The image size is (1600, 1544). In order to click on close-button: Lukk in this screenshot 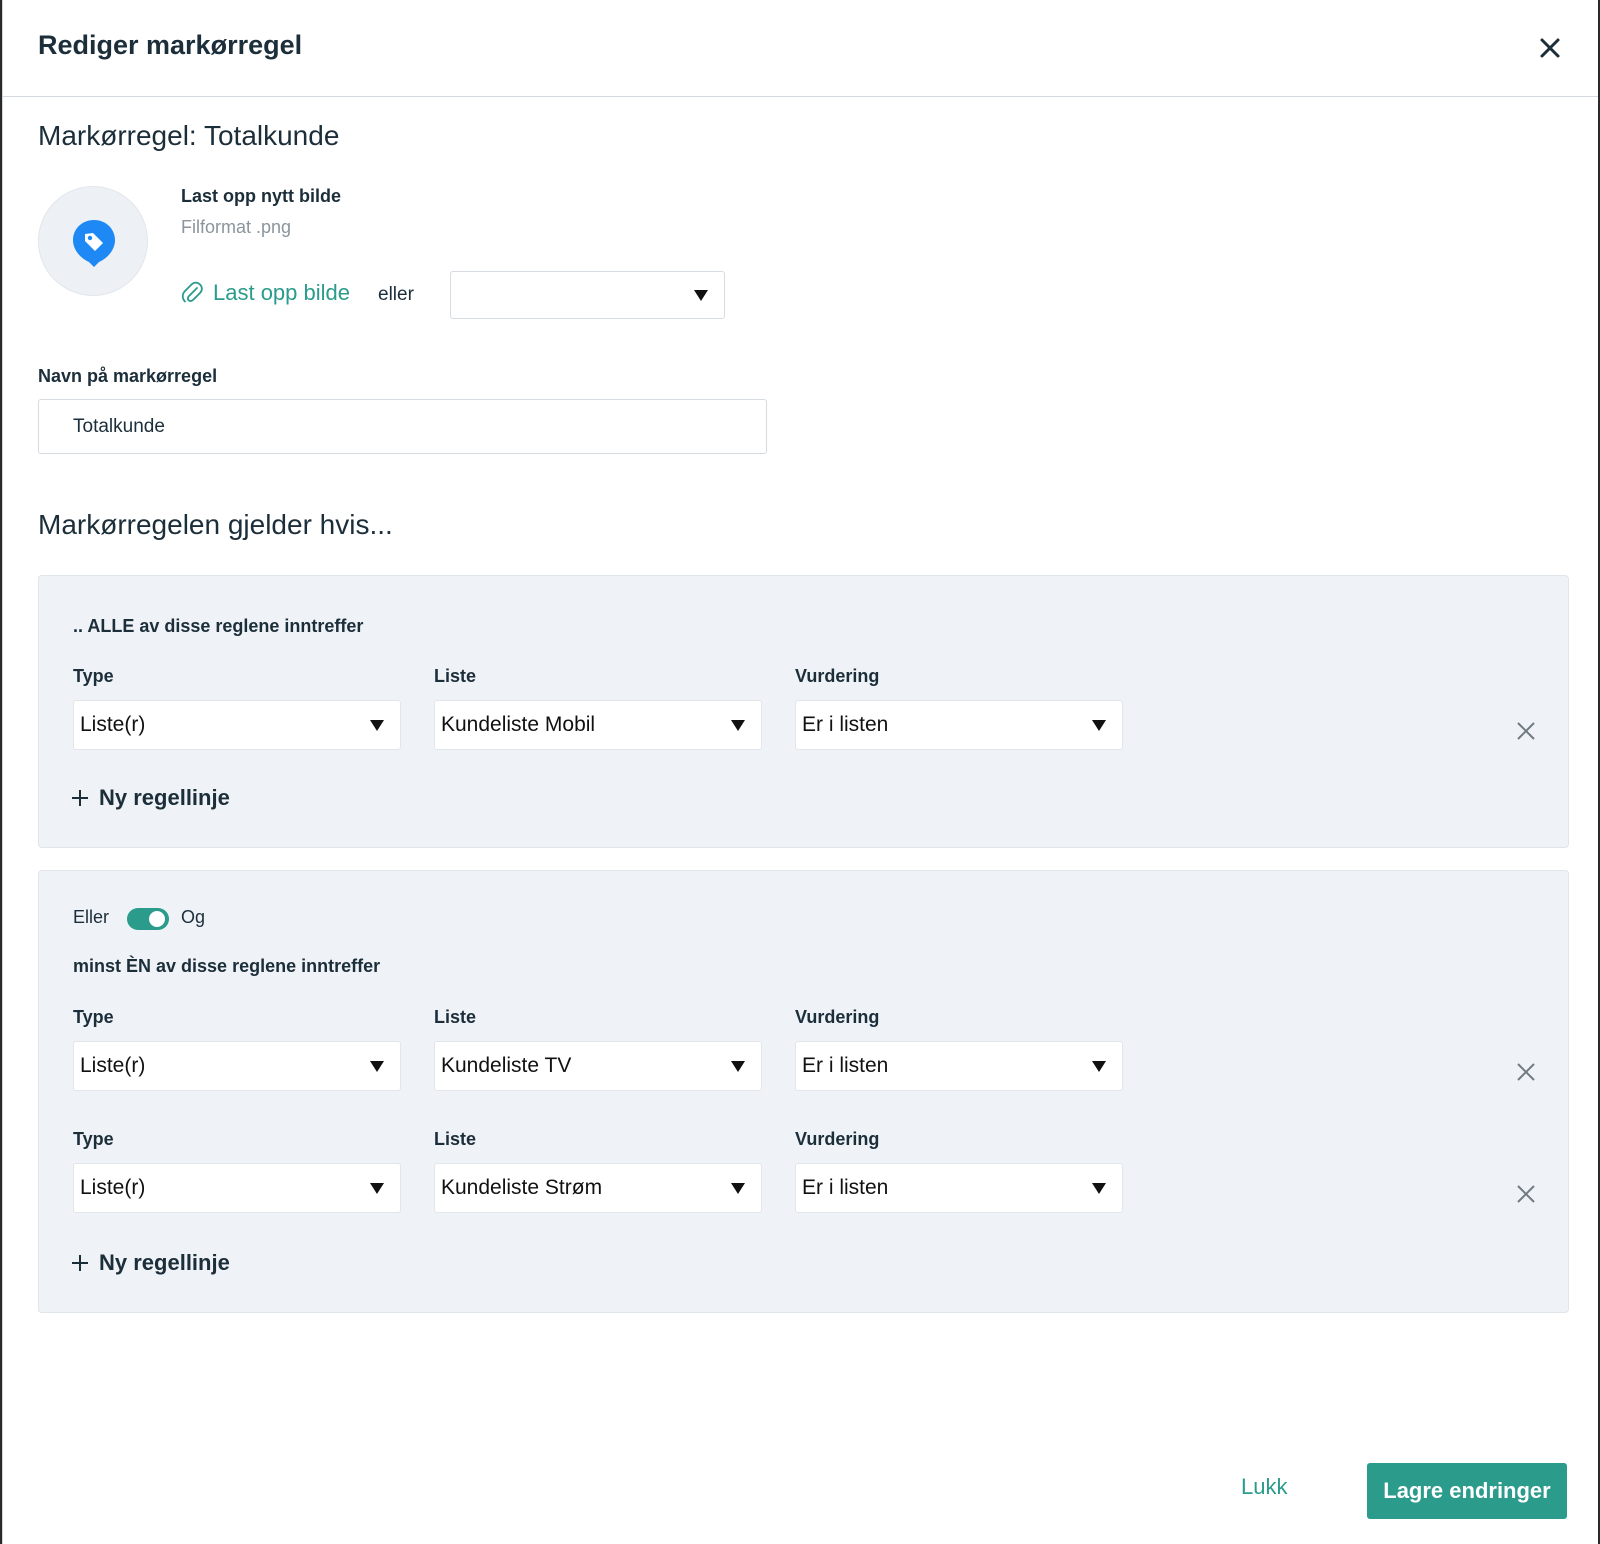, I will do `click(1264, 1487)`.